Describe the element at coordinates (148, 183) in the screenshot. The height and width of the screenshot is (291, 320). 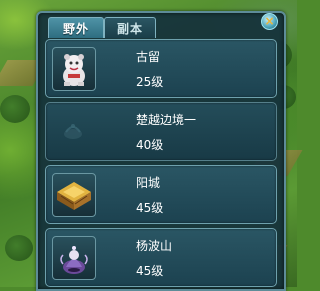
I see `location-name: 阳城` at that location.